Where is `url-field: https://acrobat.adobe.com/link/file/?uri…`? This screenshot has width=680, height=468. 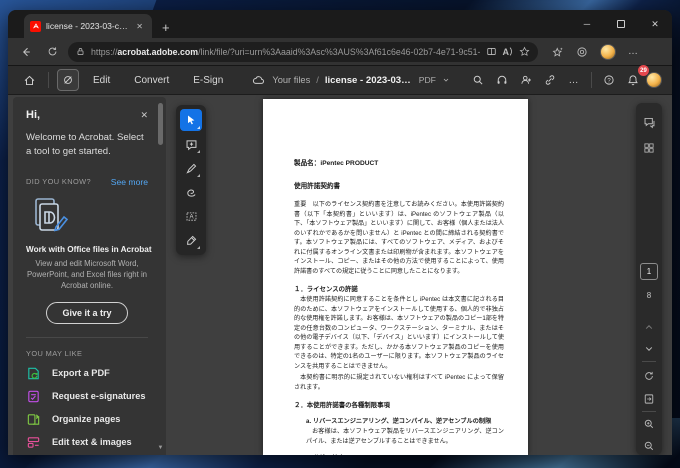 url-field: https://acrobat.adobe.com/link/file/?uri… is located at coordinates (303, 51).